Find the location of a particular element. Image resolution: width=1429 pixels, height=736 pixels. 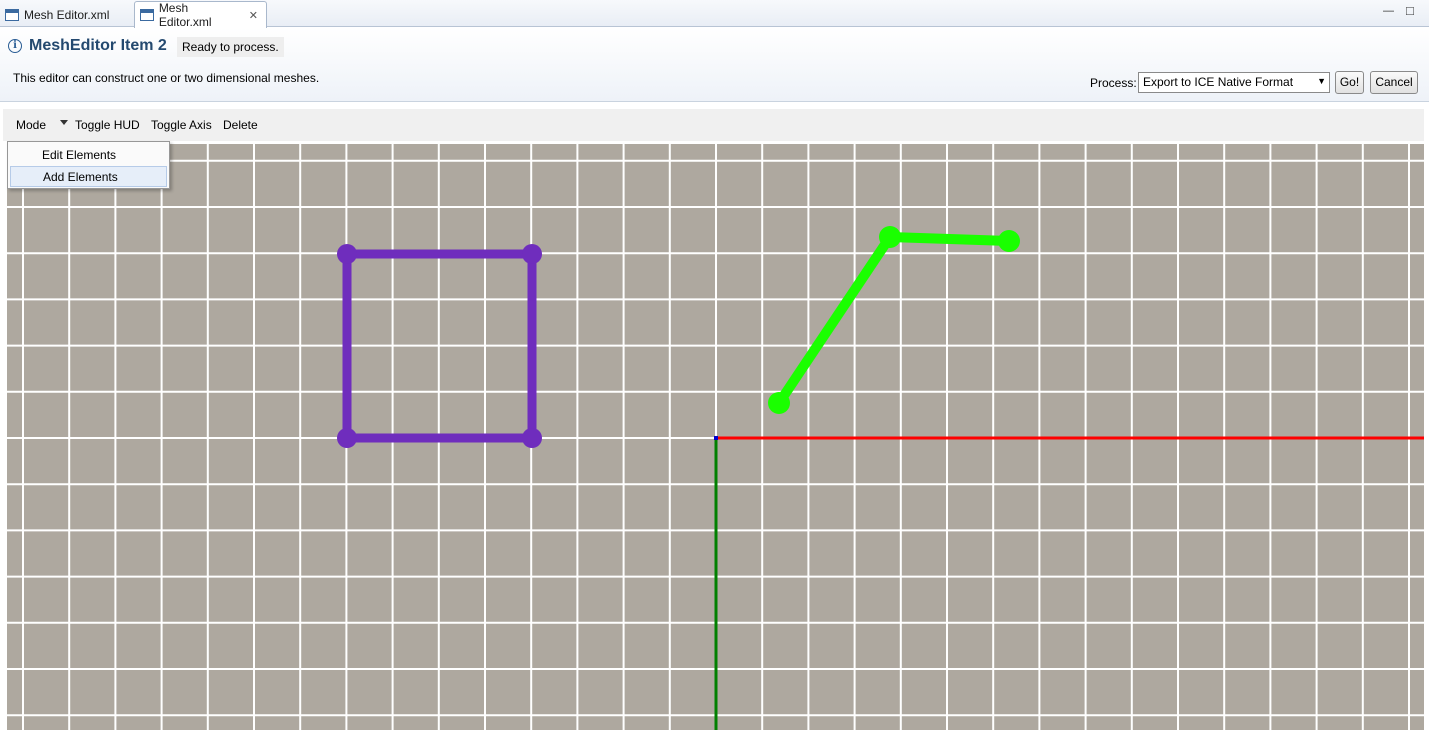

toggle-axis-button: Toggle Axis is located at coordinates (181, 125).